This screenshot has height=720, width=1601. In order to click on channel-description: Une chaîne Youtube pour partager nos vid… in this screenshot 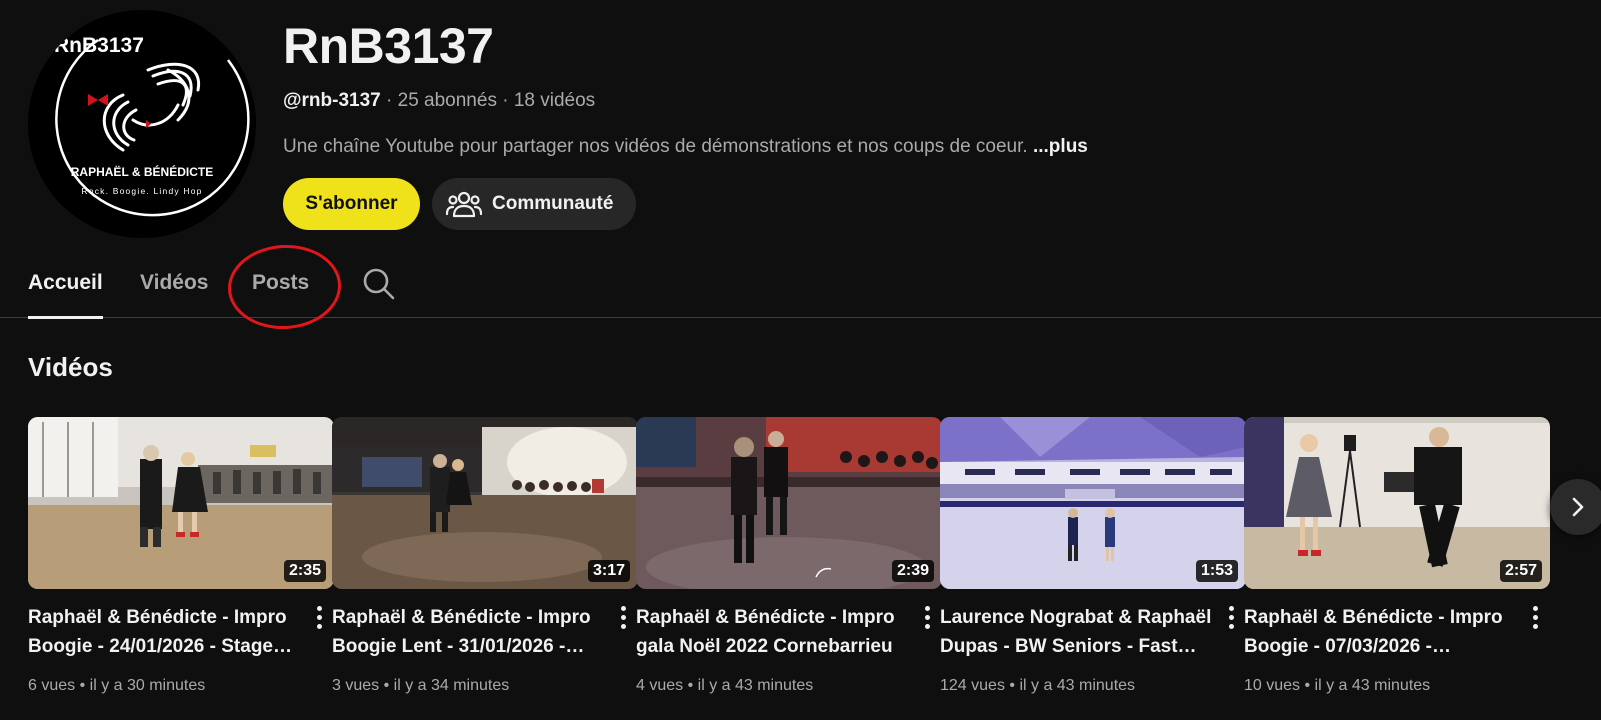, I will do `click(685, 147)`.